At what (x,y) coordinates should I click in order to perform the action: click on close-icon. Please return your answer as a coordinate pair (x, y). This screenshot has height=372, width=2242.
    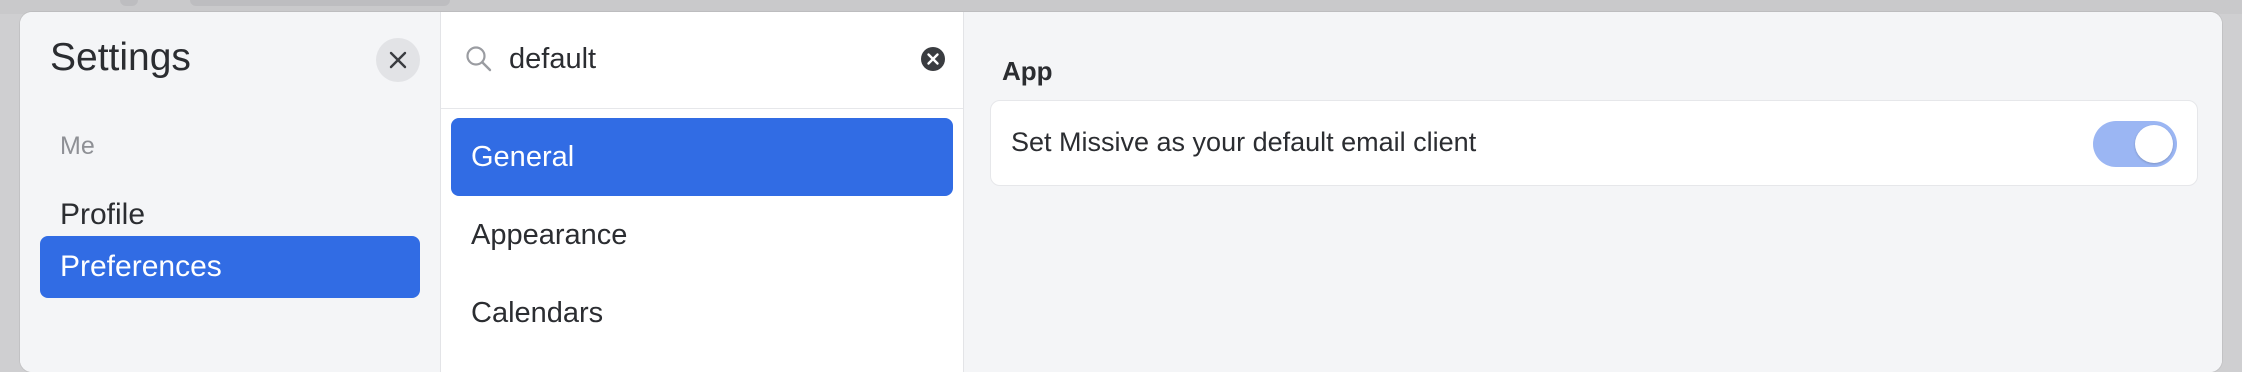
    Looking at the image, I should click on (398, 60).